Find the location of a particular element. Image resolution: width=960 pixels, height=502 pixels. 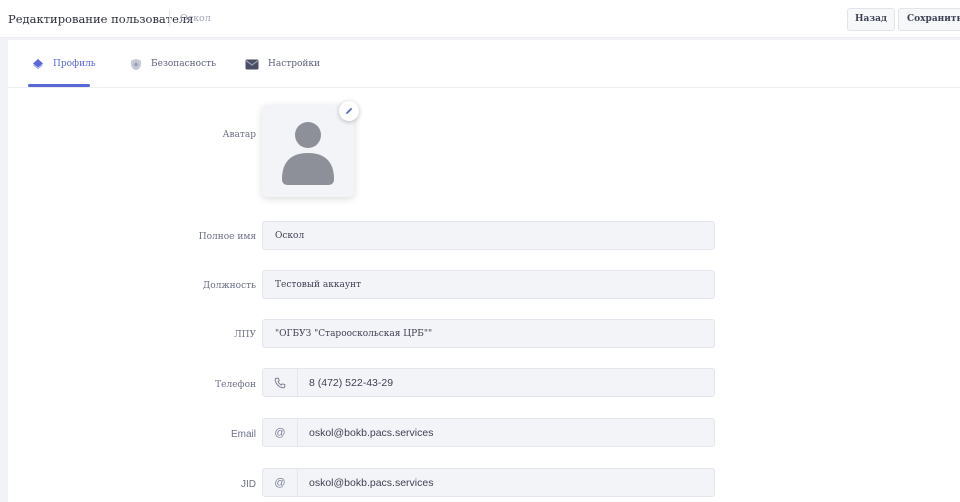

user-silhouette-icon is located at coordinates (308, 153).